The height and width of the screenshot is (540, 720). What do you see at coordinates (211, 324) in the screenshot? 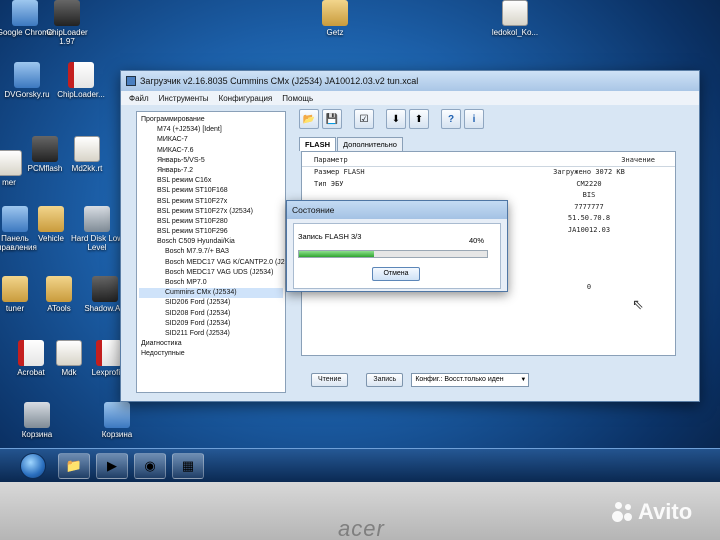
I see `tree-item: SID209 Ford (J2534)` at bounding box center [211, 324].